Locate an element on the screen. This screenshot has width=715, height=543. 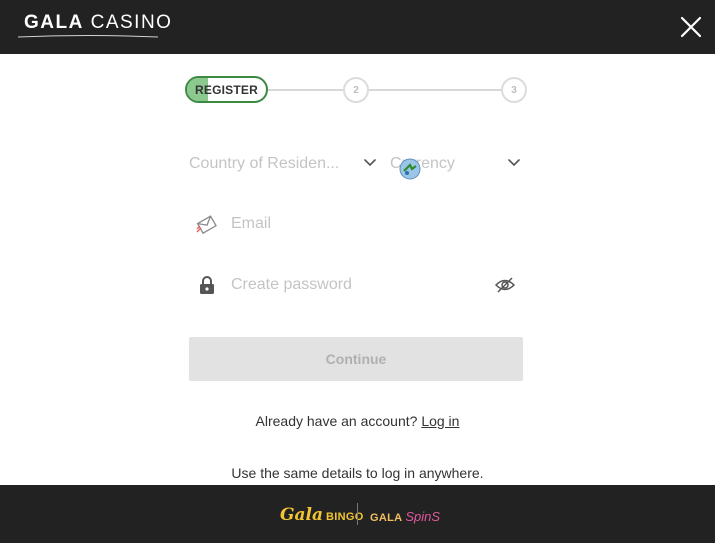
step-register-label: REGISTER is located at coordinates (226, 89).